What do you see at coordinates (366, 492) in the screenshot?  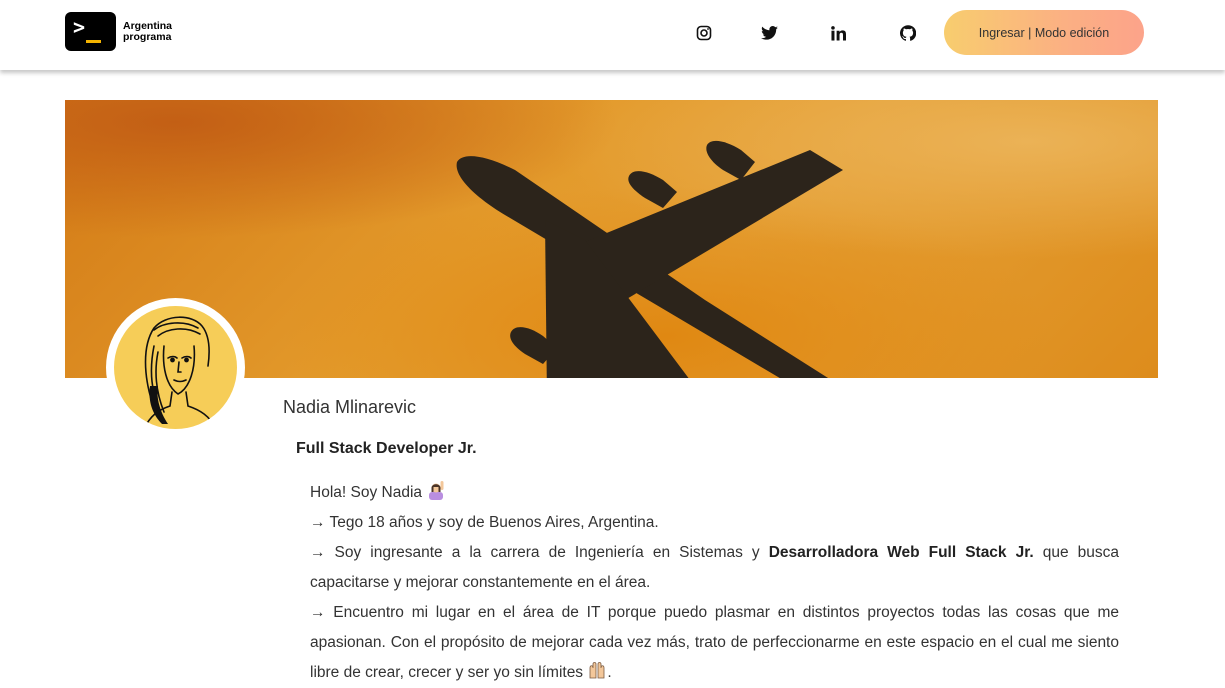 I see `greeting-text: Hola! Soy Nadia` at bounding box center [366, 492].